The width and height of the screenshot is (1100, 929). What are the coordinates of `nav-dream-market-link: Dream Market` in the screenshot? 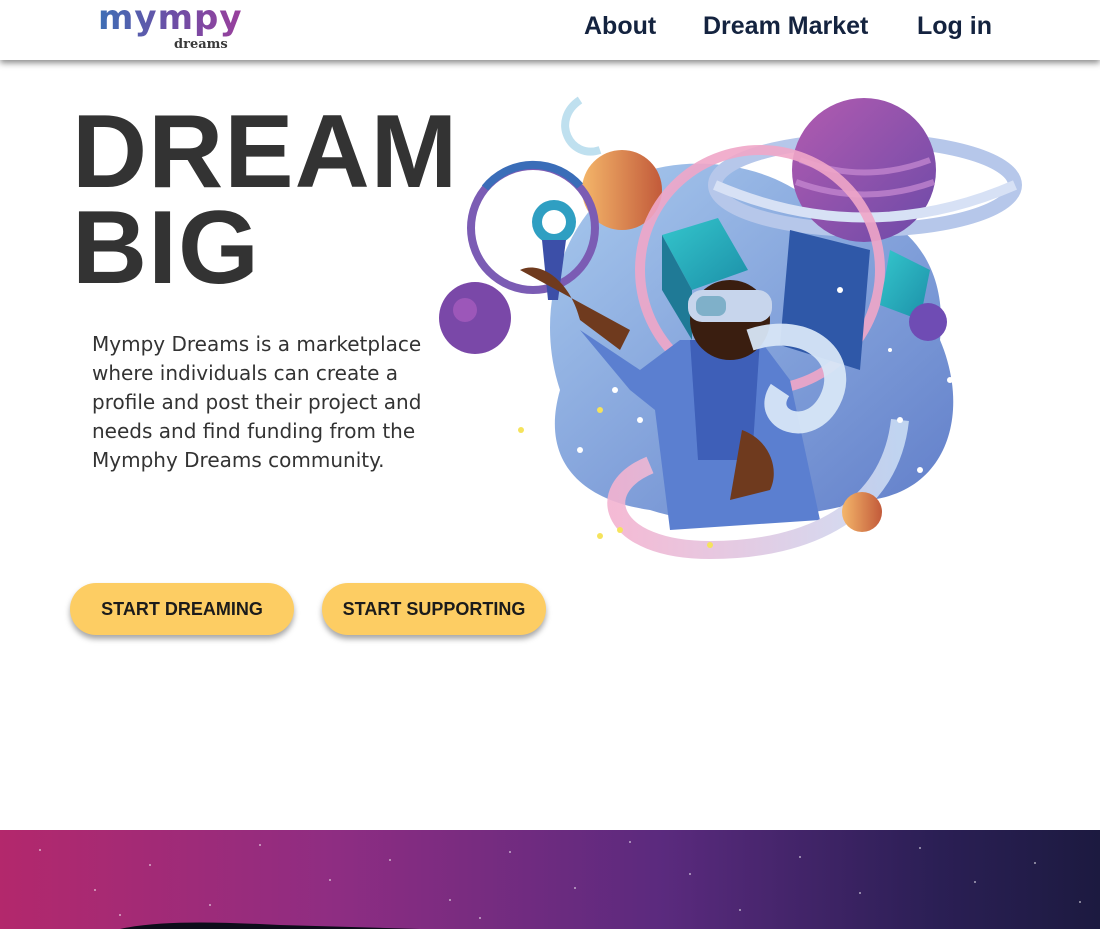 It's located at (785, 26).